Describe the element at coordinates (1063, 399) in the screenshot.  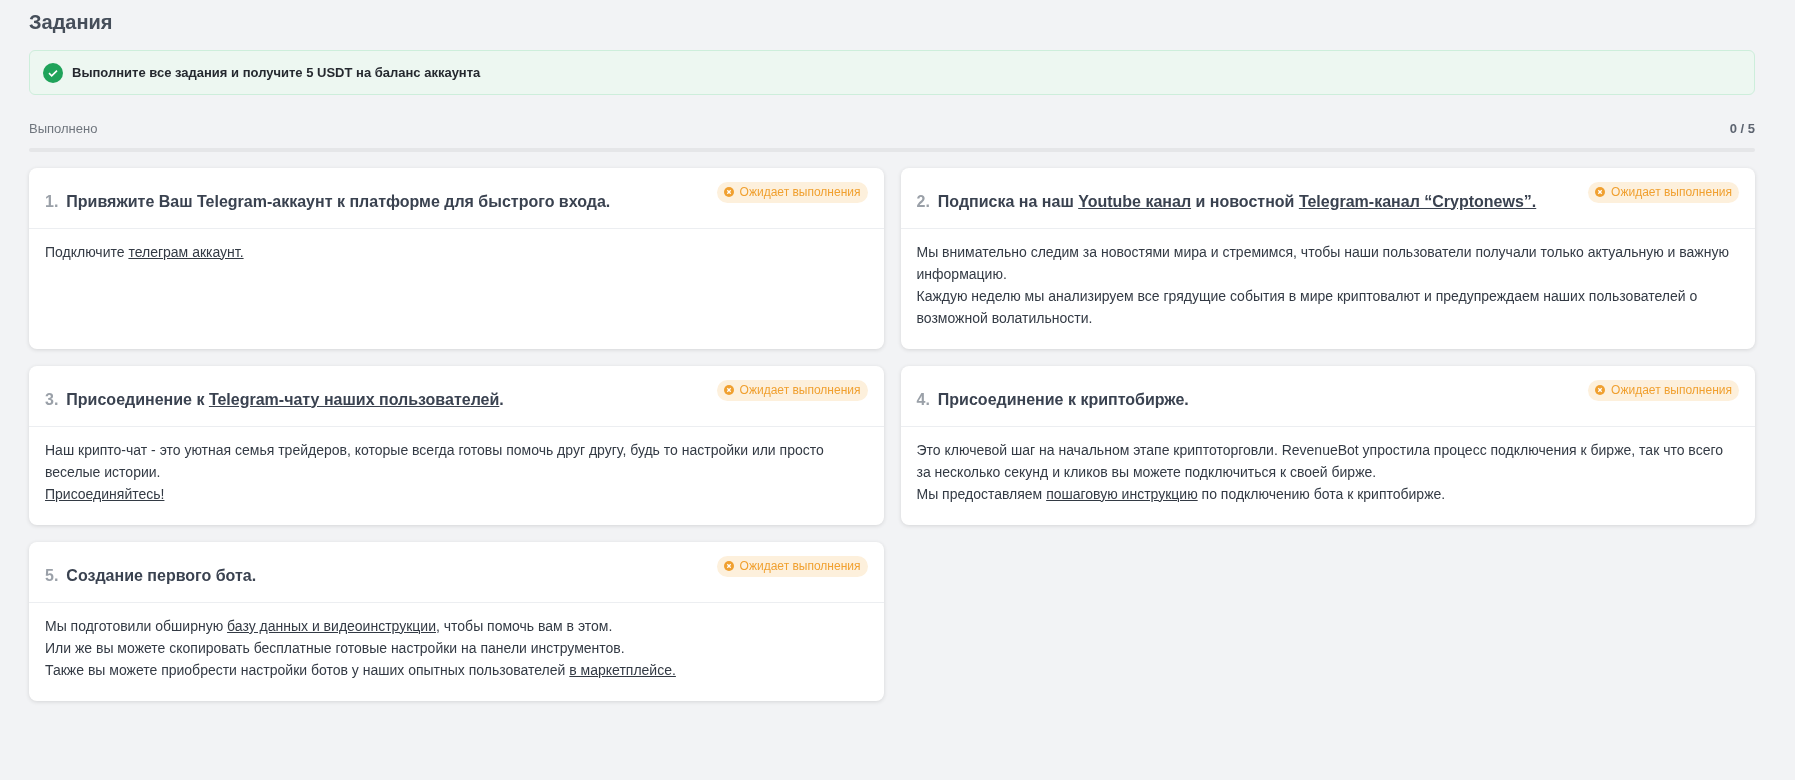
I see `task-title: Присоединение к криптобирже.` at that location.